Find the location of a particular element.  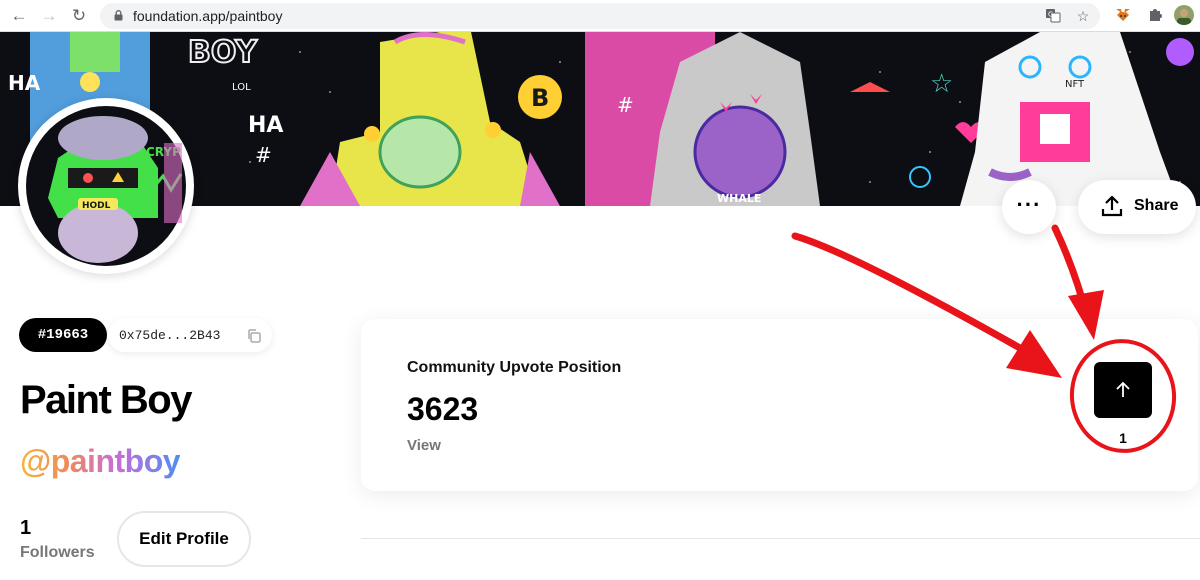

svg-text: BOY is located at coordinates (223, 52).